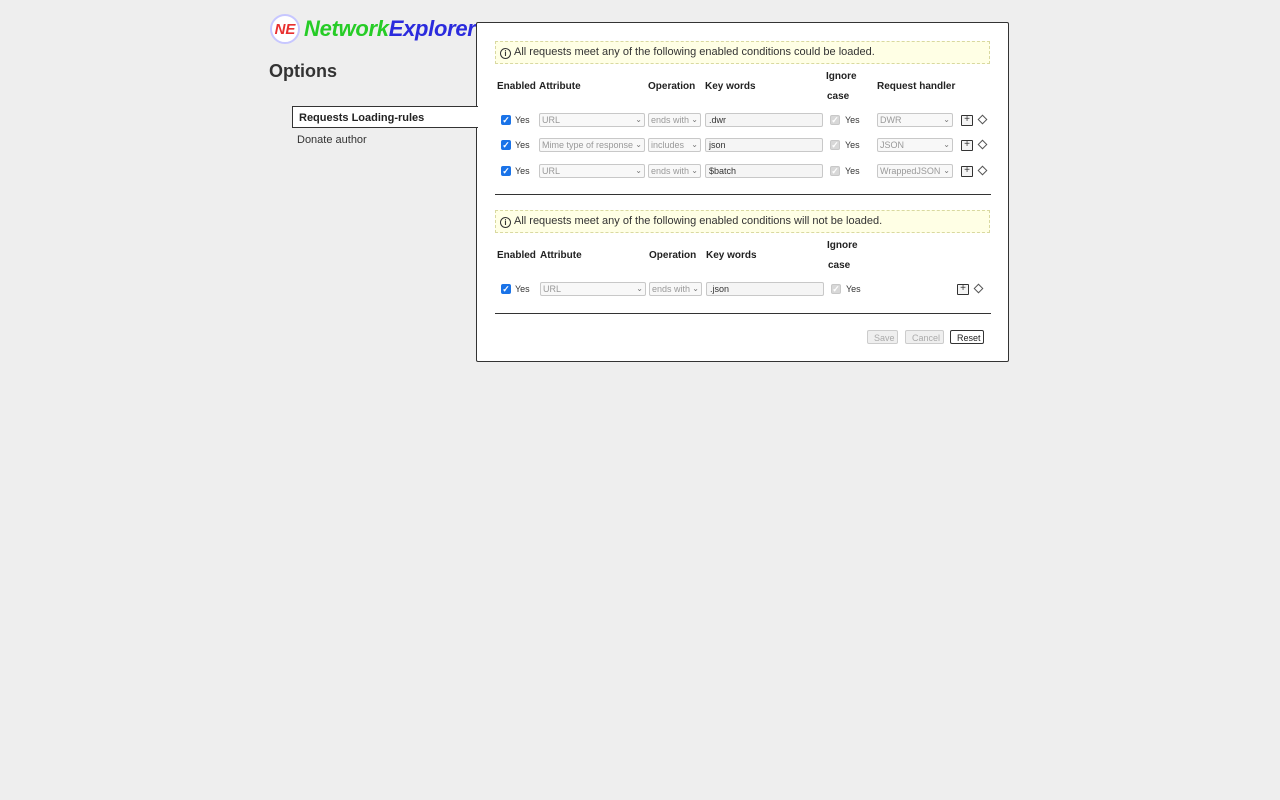 The height and width of the screenshot is (800, 1280). What do you see at coordinates (882, 337) in the screenshot?
I see `save-button: Save` at bounding box center [882, 337].